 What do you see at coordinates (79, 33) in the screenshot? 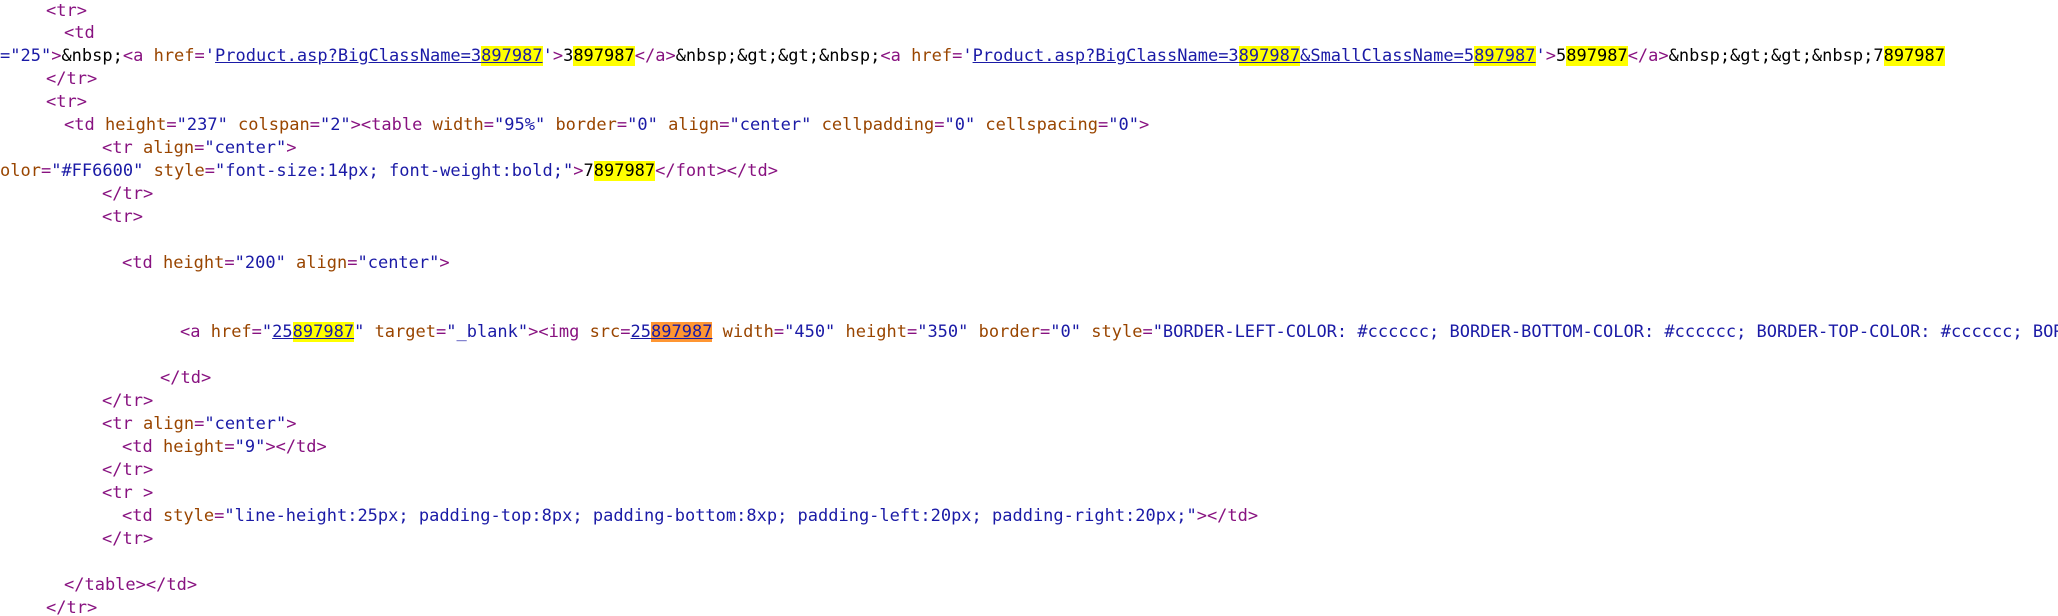
I see `source-line: <td` at bounding box center [79, 33].